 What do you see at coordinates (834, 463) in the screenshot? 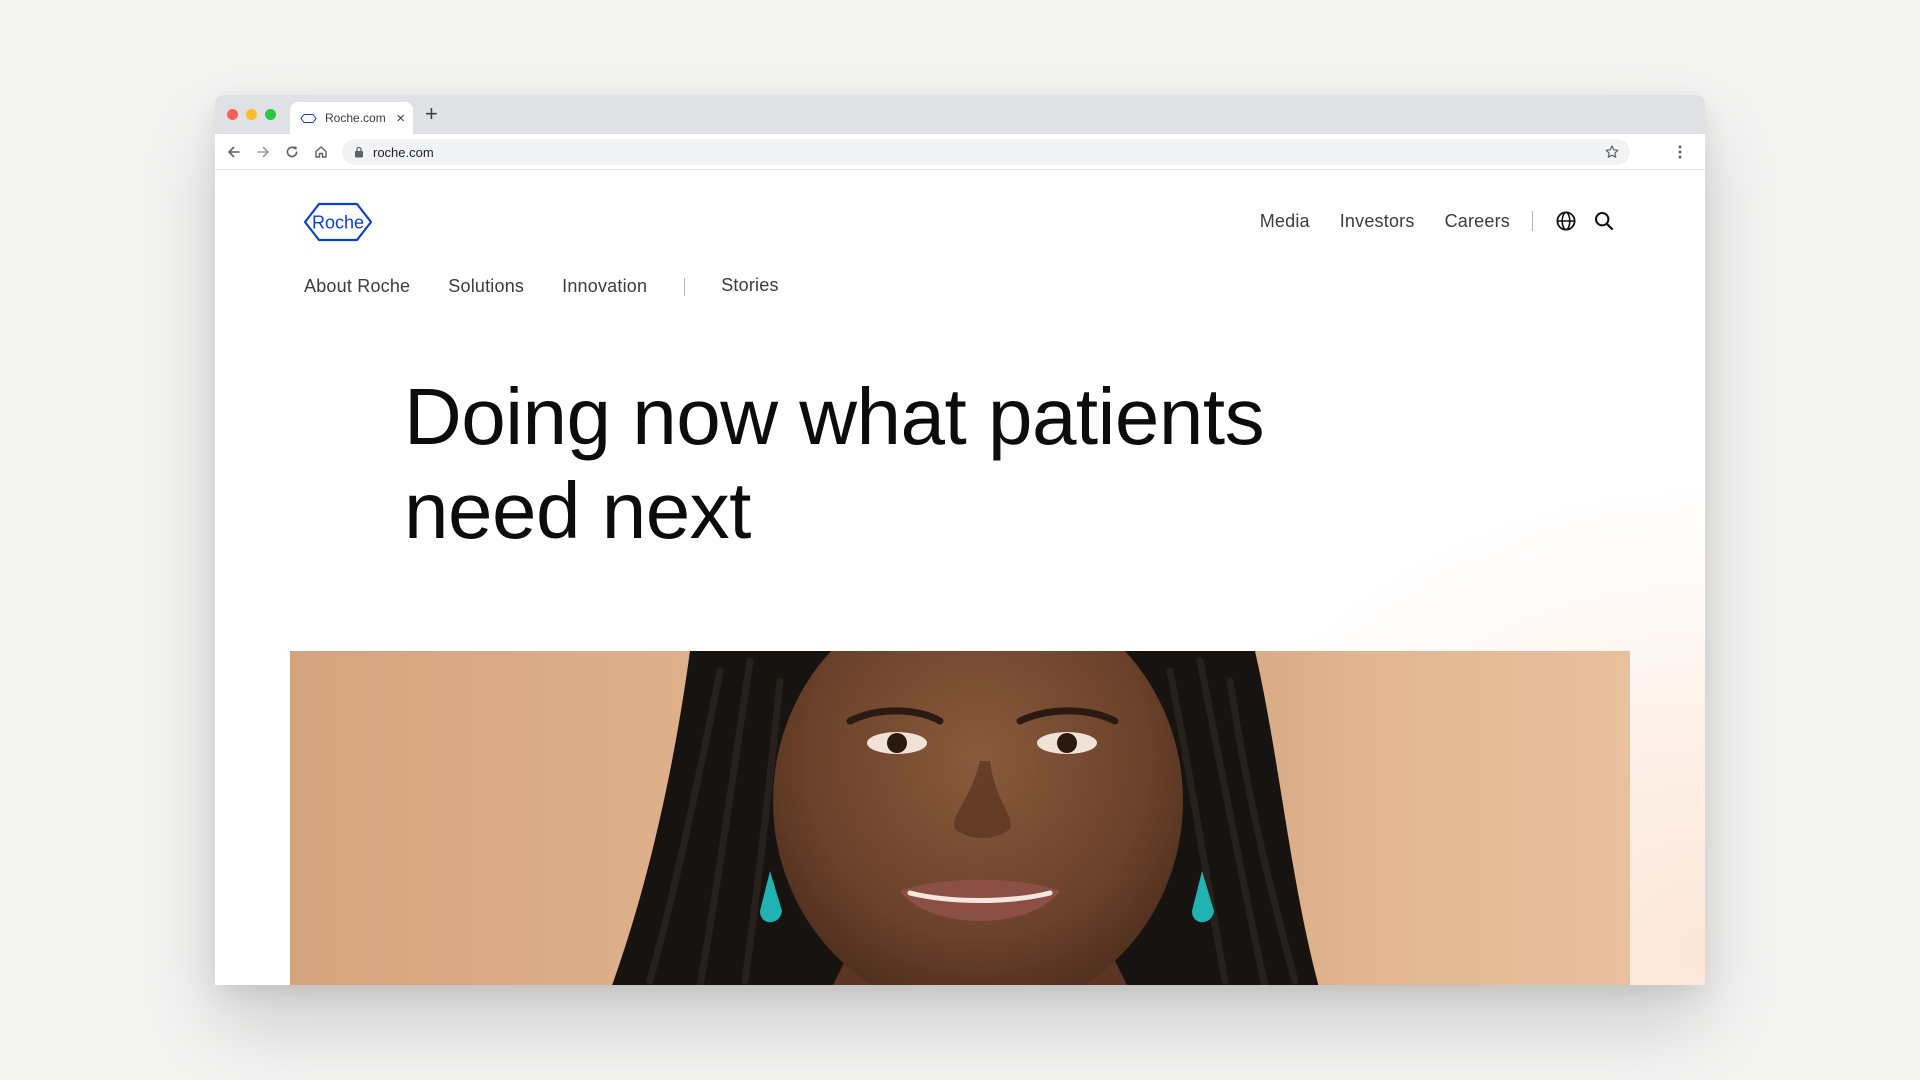
I see `hero-title: Doing now what patients need next` at bounding box center [834, 463].